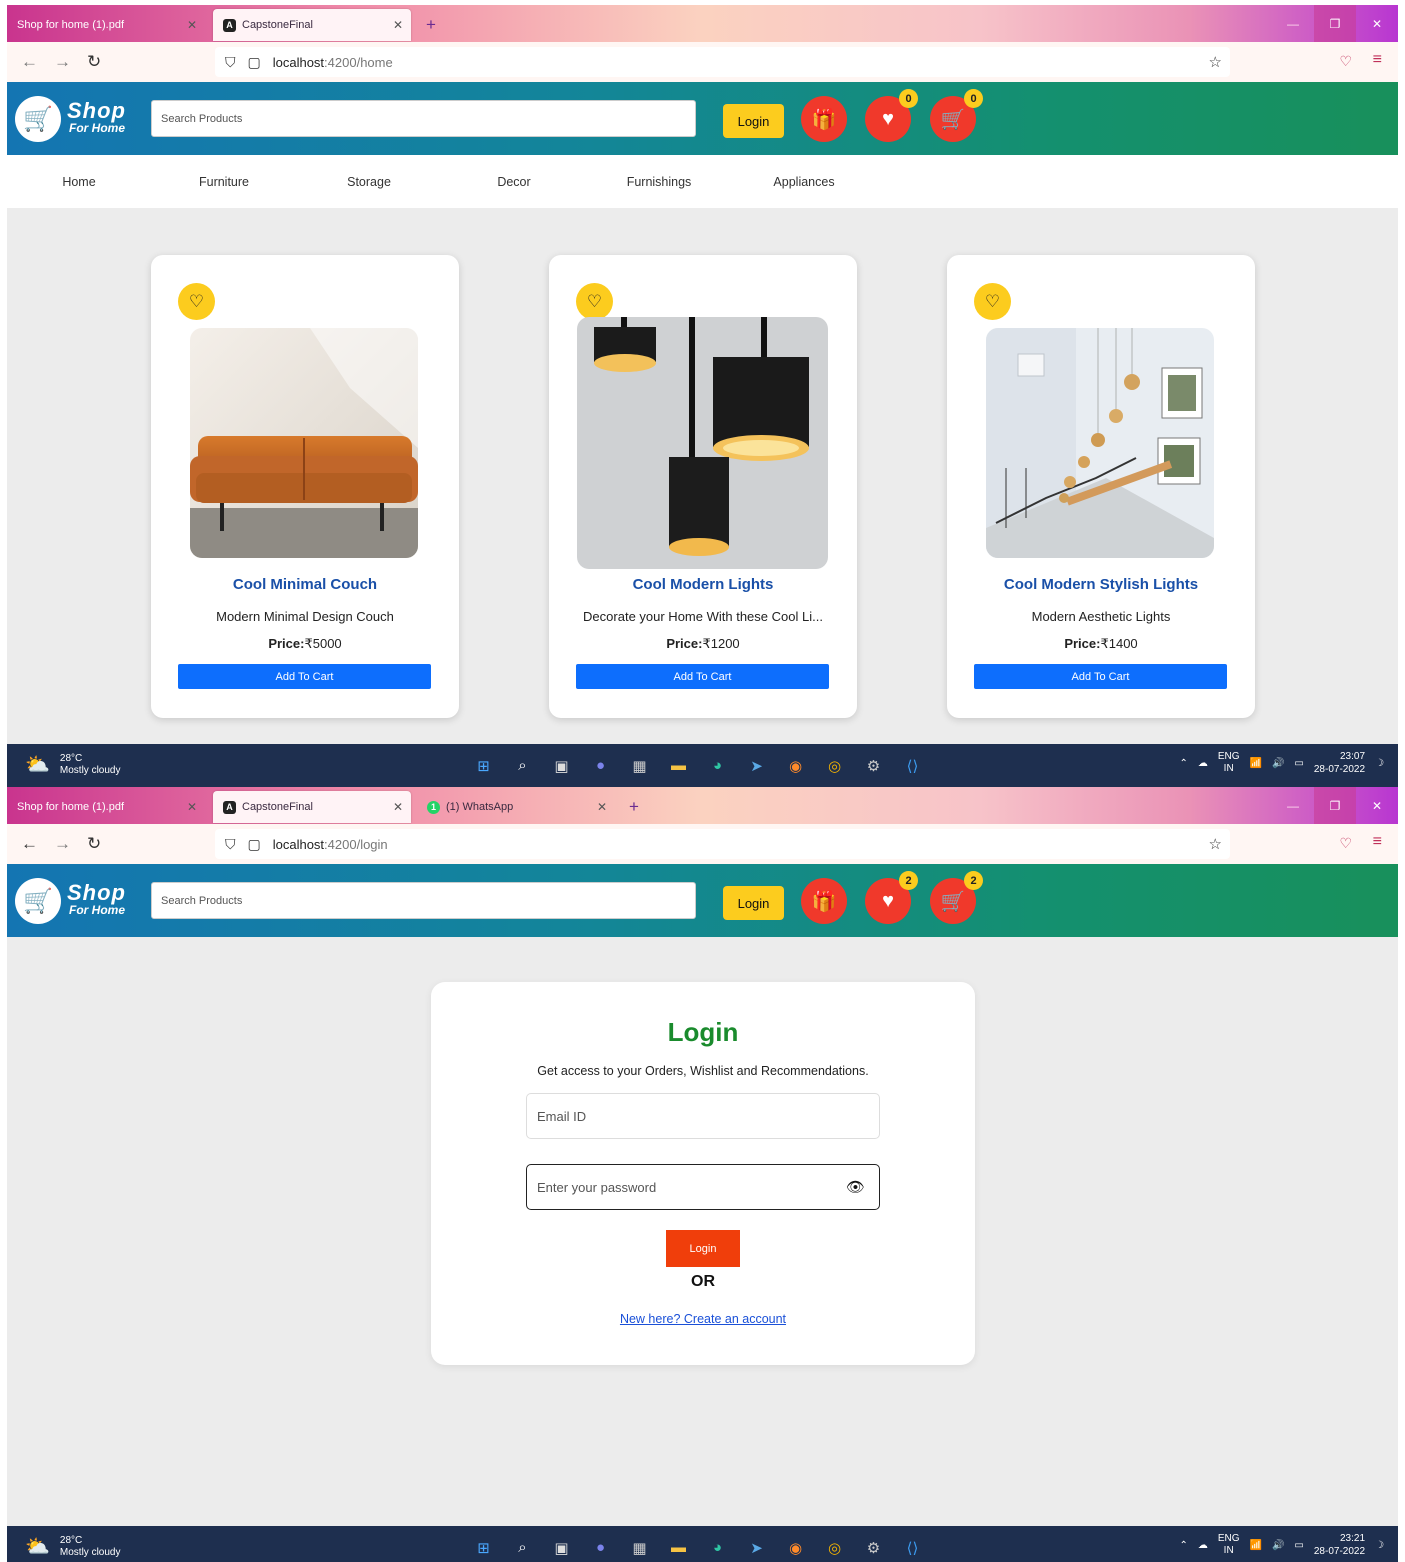 This screenshot has width=1405, height=1562. Describe the element at coordinates (855, 1187) in the screenshot. I see `eye-slash-icon: 👁` at that location.